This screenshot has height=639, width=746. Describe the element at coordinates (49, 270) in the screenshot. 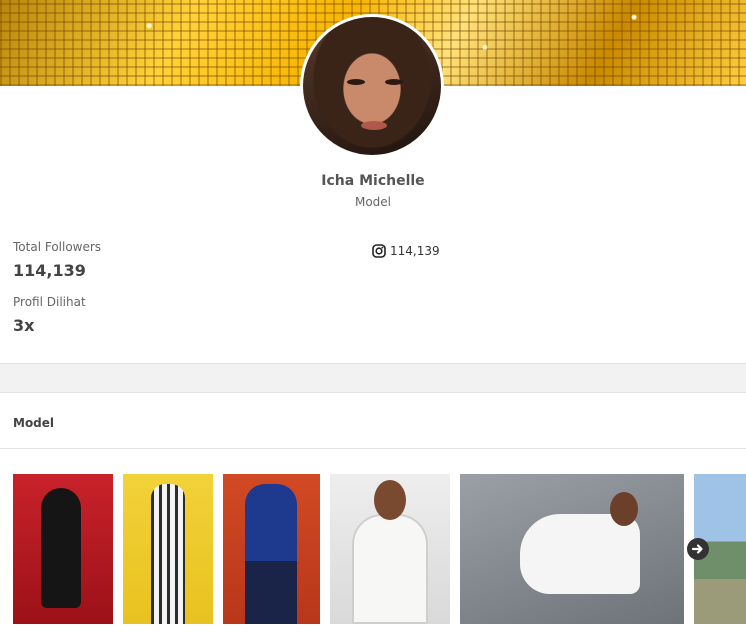

I see `followers-value: 114,139` at that location.